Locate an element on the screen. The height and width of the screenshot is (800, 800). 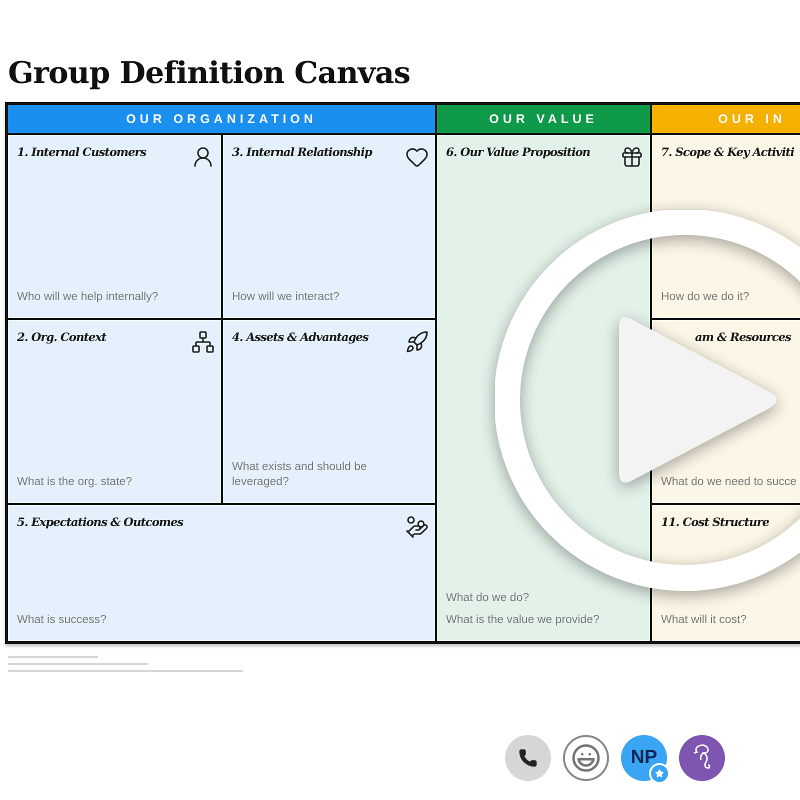
block-prompt: What is success? is located at coordinates (62, 620).